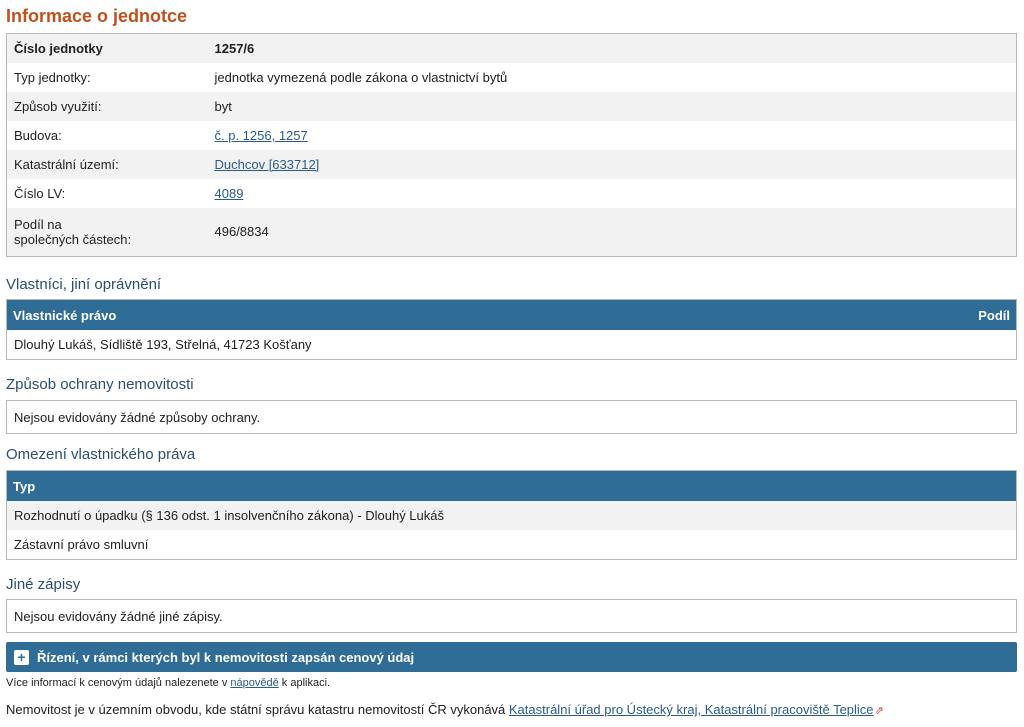 The height and width of the screenshot is (727, 1024). I want to click on help-note-text-end: k aplikaci., so click(304, 683).